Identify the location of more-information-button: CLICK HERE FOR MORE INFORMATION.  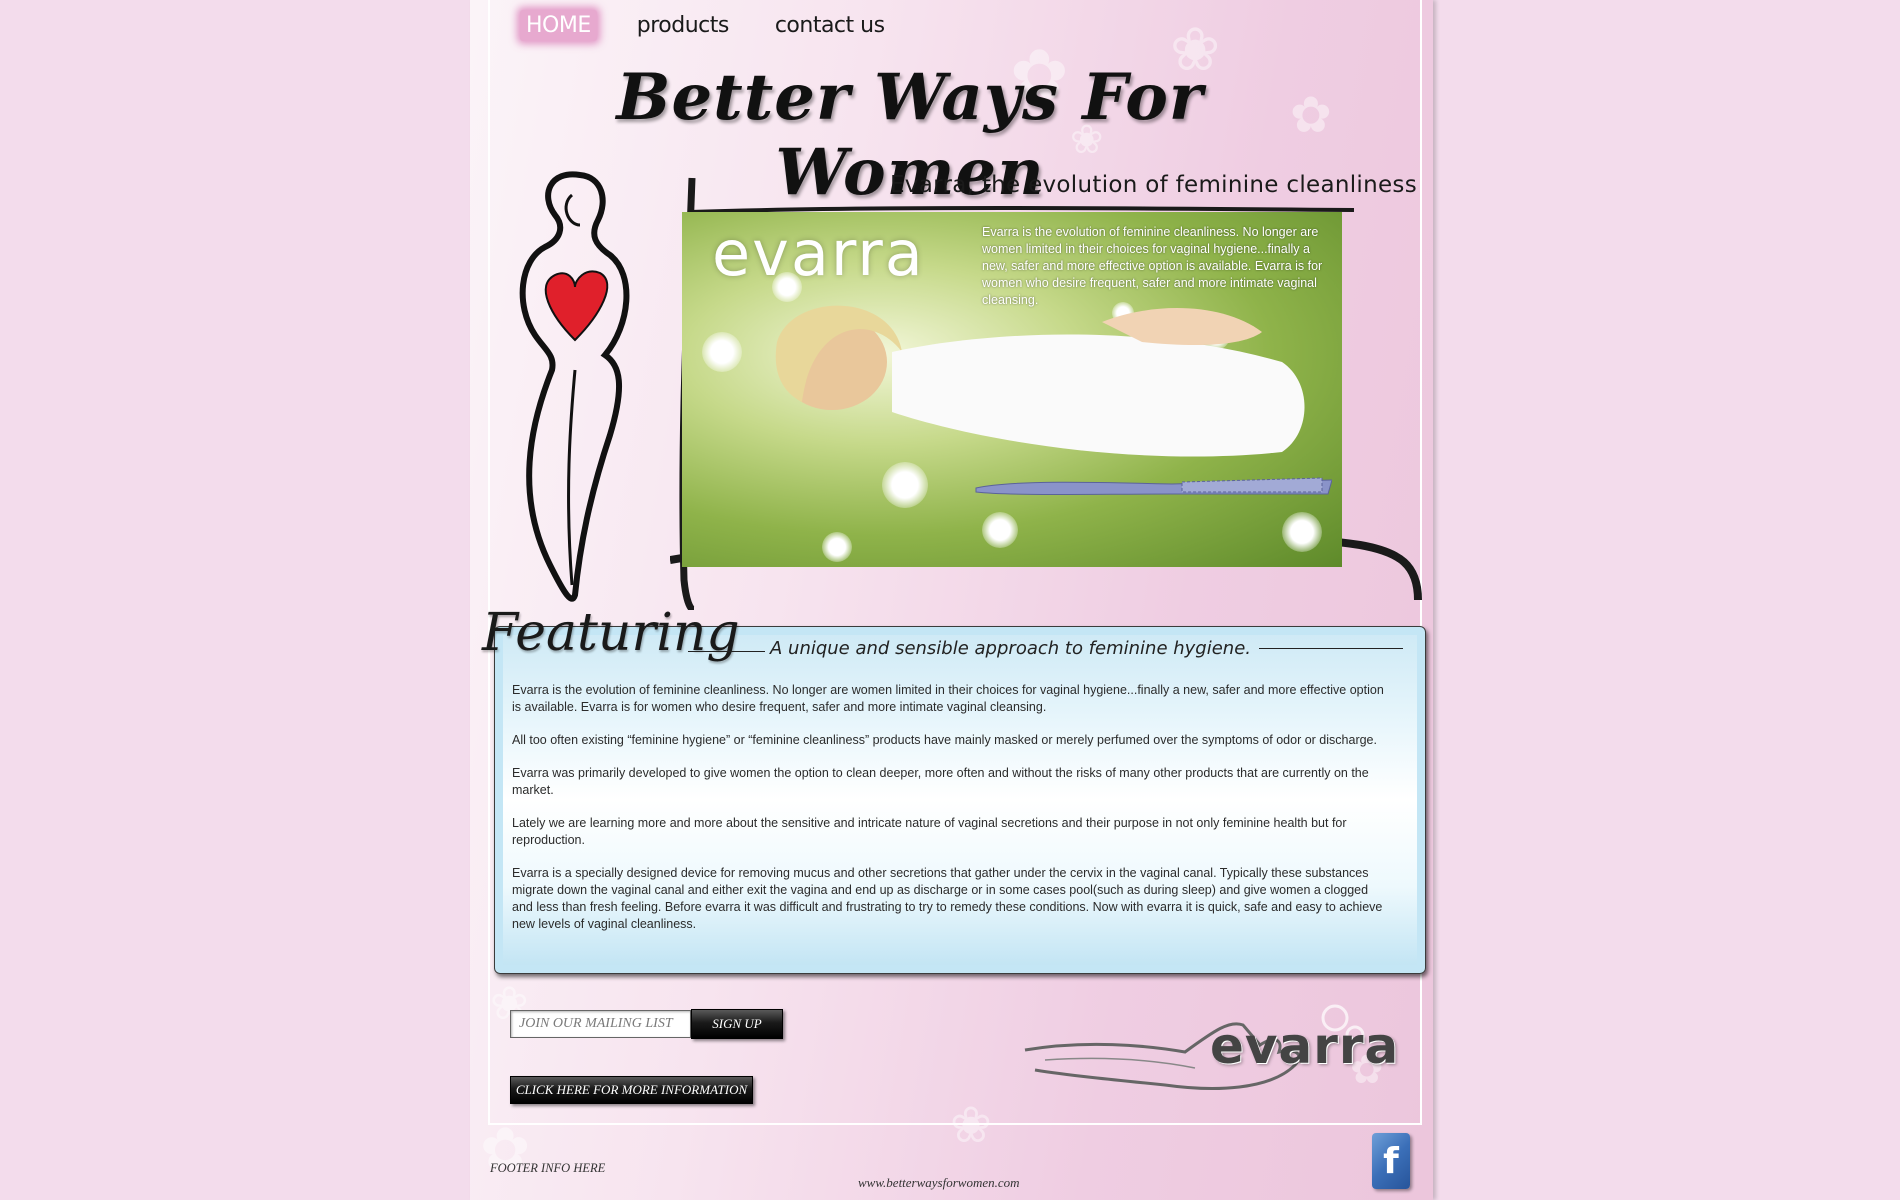
(631, 1090).